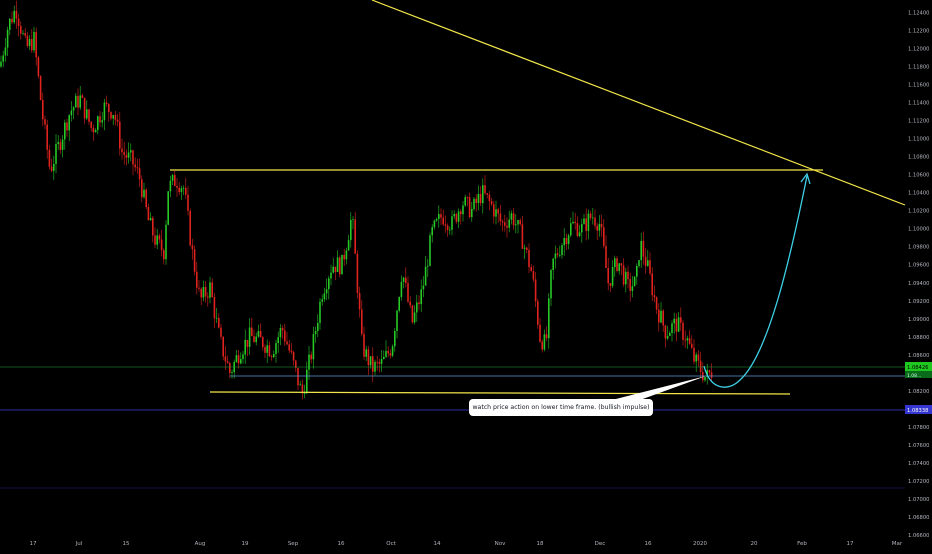 This screenshot has height=554, width=932. I want to click on time-tick-label: 18, so click(540, 544).